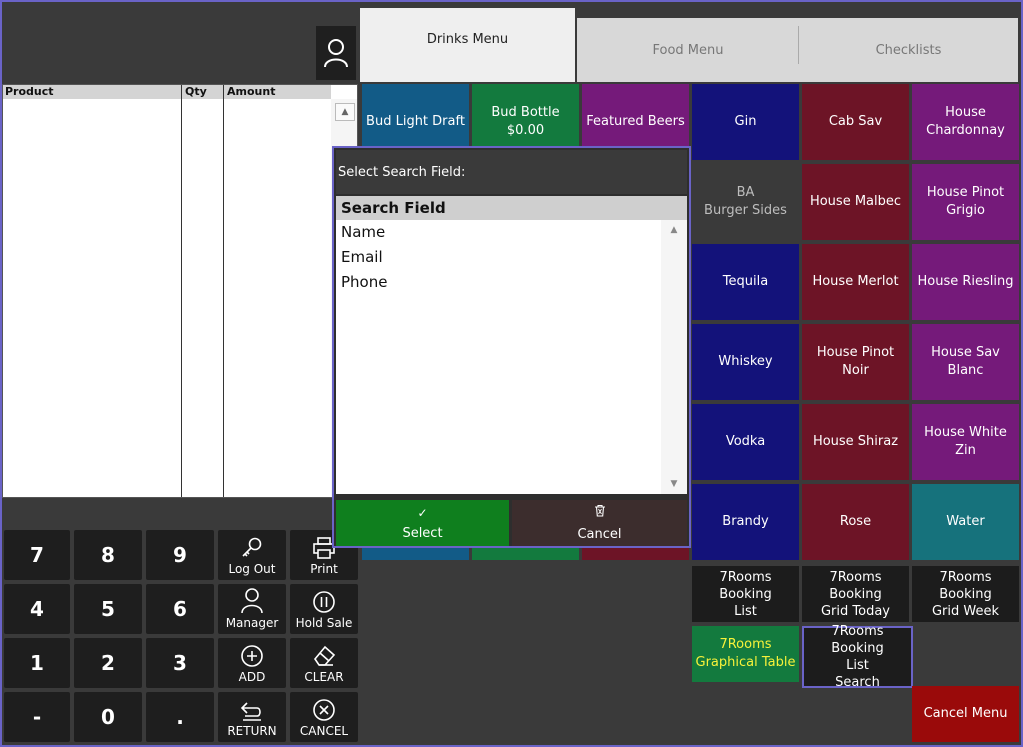 The height and width of the screenshot is (747, 1023). Describe the element at coordinates (362, 257) in the screenshot. I see `search-field-option-email: Email` at that location.